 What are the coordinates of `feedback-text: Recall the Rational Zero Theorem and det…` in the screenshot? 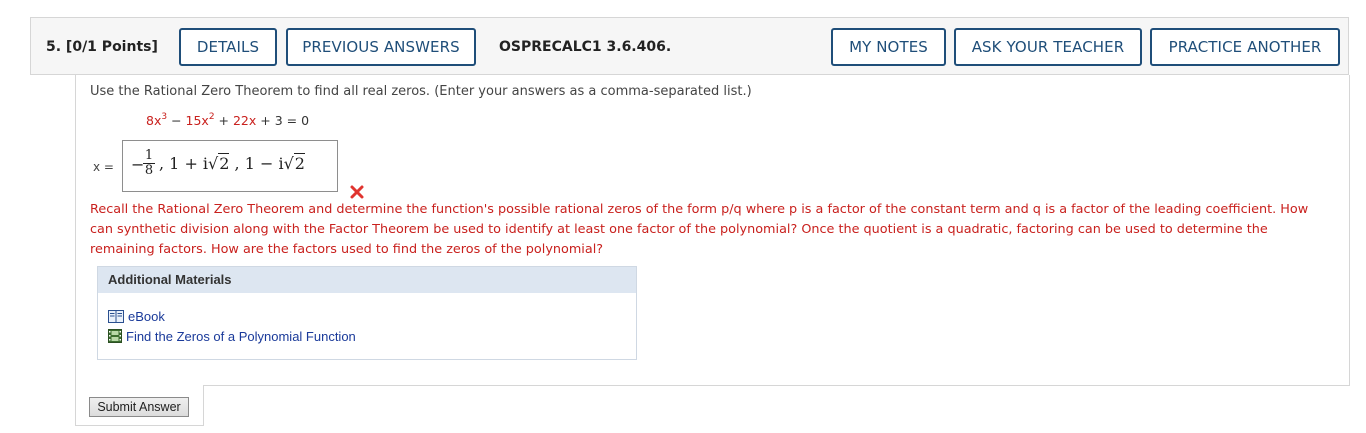 It's located at (699, 229).